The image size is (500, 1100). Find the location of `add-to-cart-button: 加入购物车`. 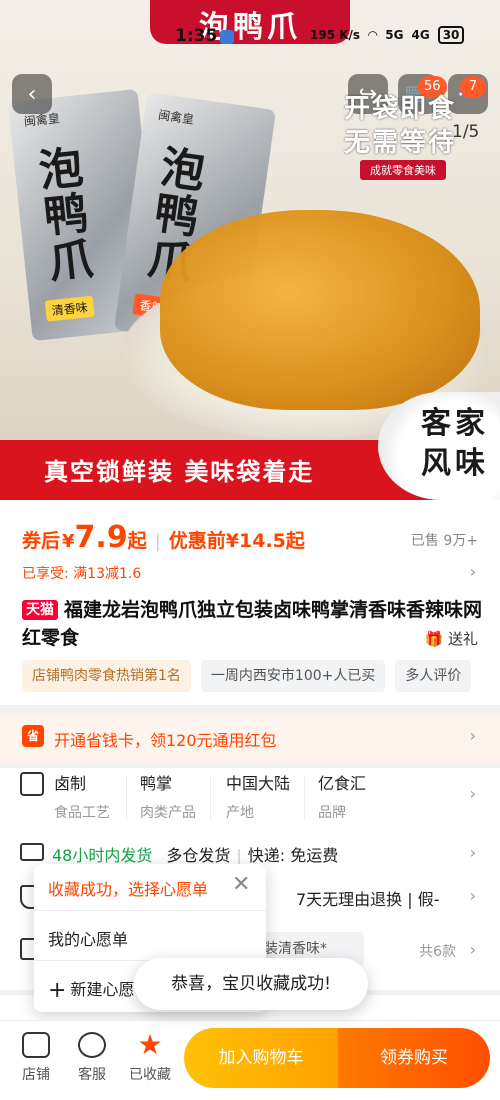

add-to-cart-button: 加入购物车 is located at coordinates (261, 1058).